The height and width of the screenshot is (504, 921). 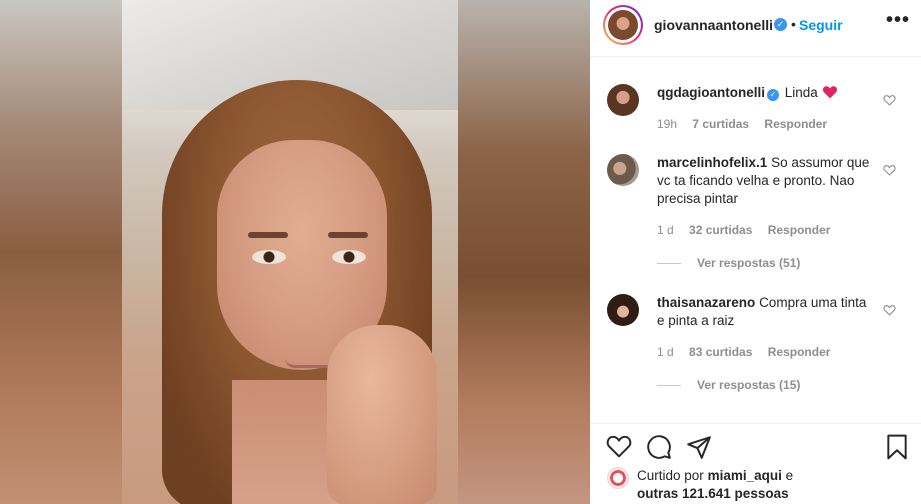 I want to click on likes-others-link: outras 121.641 pessoas, so click(x=713, y=493).